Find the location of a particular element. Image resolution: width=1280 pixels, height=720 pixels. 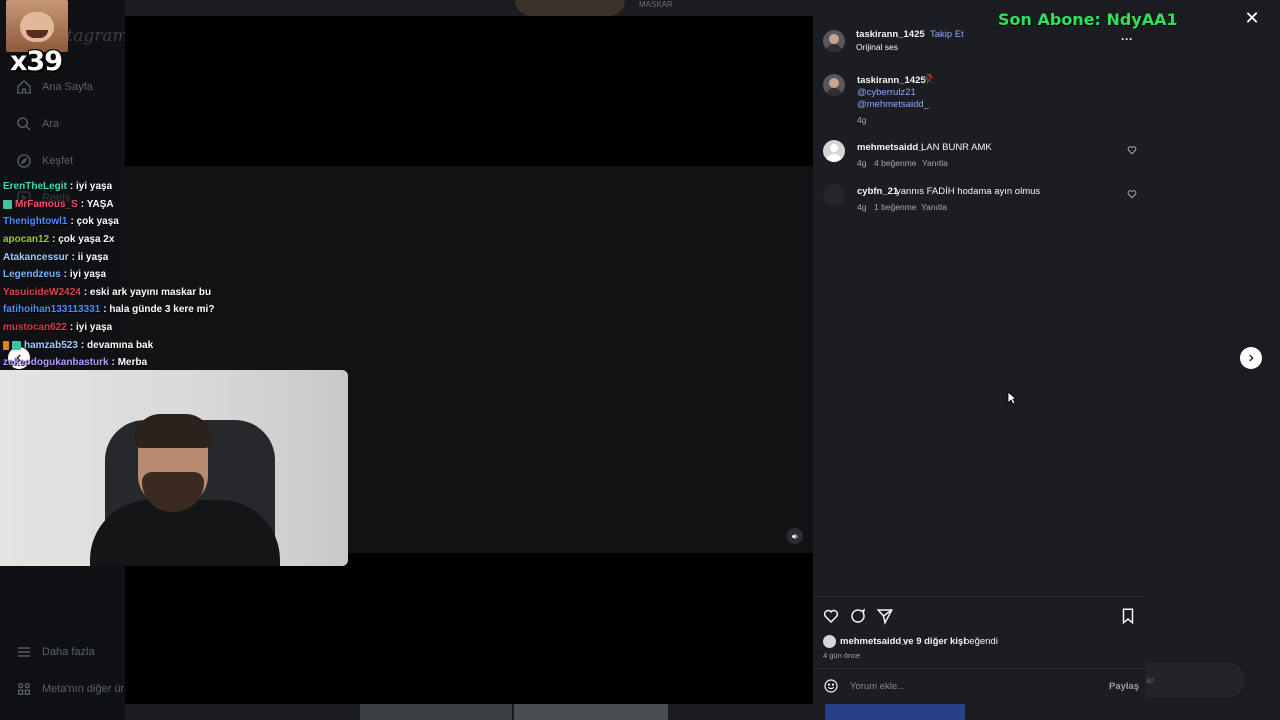

chevron-right-icon is located at coordinates (1251, 358).